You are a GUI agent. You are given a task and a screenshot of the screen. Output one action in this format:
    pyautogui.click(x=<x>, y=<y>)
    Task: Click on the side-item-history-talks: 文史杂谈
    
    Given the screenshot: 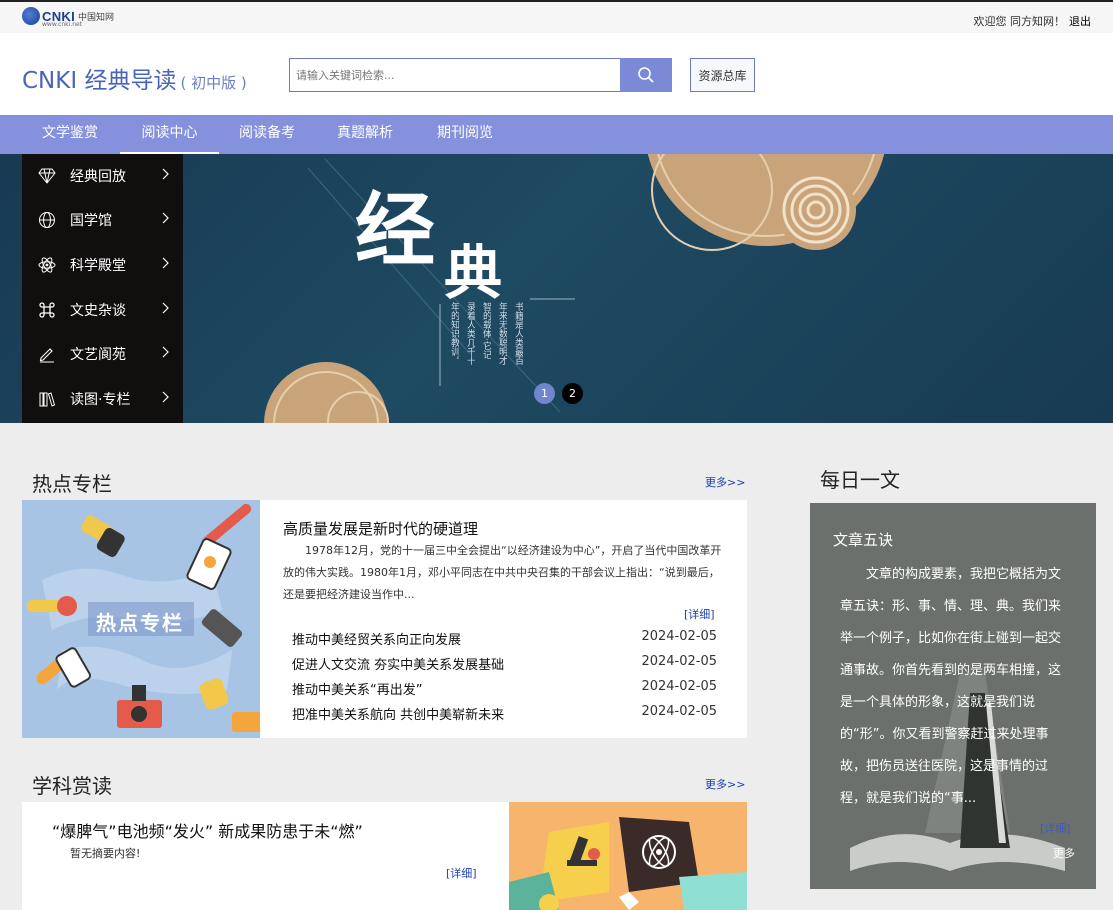 What is the action you would take?
    pyautogui.click(x=102, y=310)
    